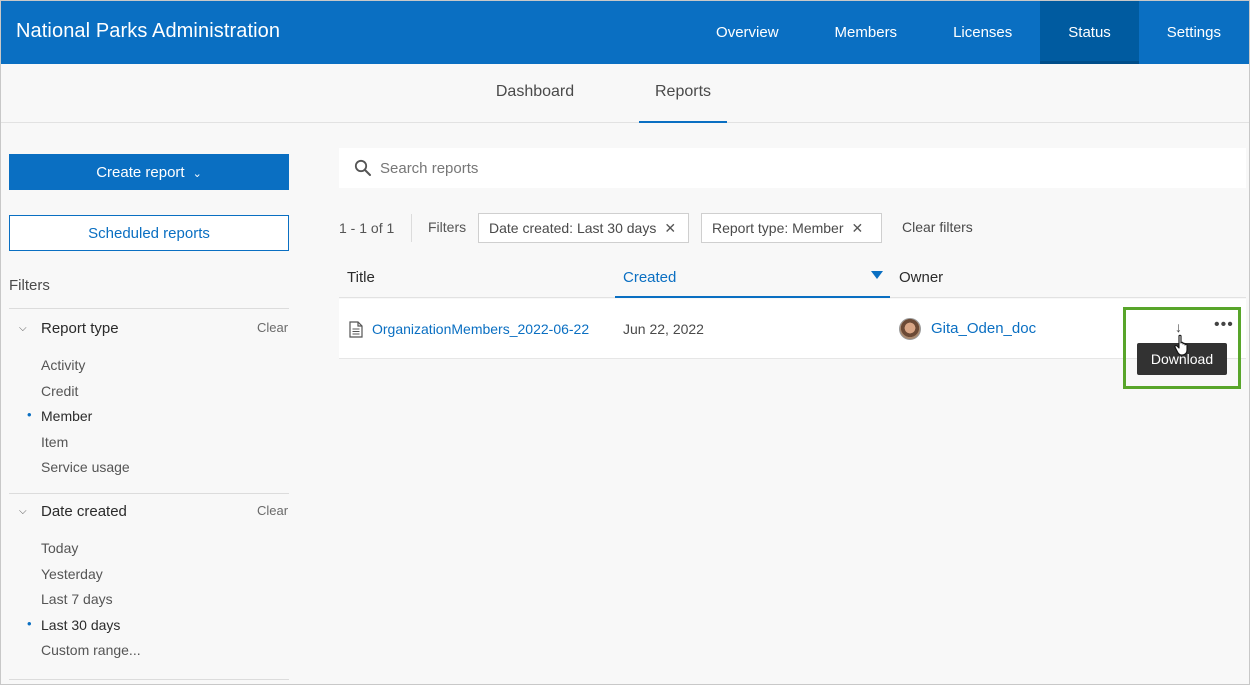  Describe the element at coordinates (272, 510) in the screenshot. I see `date-created-clear: Clear` at that location.